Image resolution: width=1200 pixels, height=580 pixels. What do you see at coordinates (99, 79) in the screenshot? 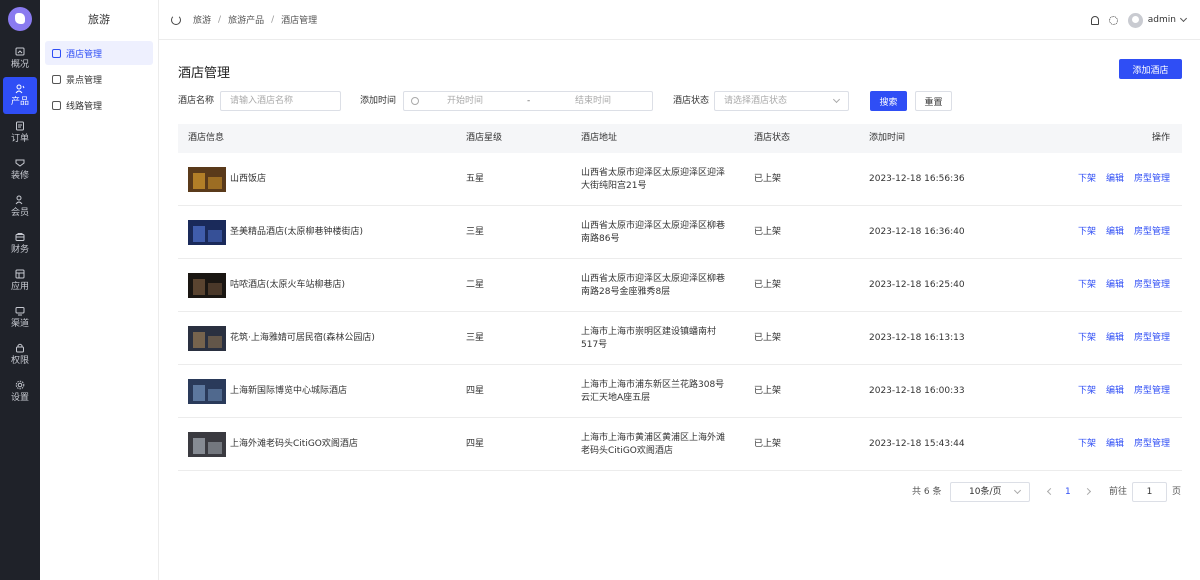
I see `sub-nav-item: 景点管理` at bounding box center [99, 79].